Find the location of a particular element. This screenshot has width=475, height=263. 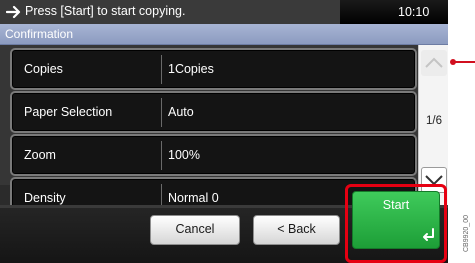

figure-code: CB9920_00 is located at coordinates (466, 233).